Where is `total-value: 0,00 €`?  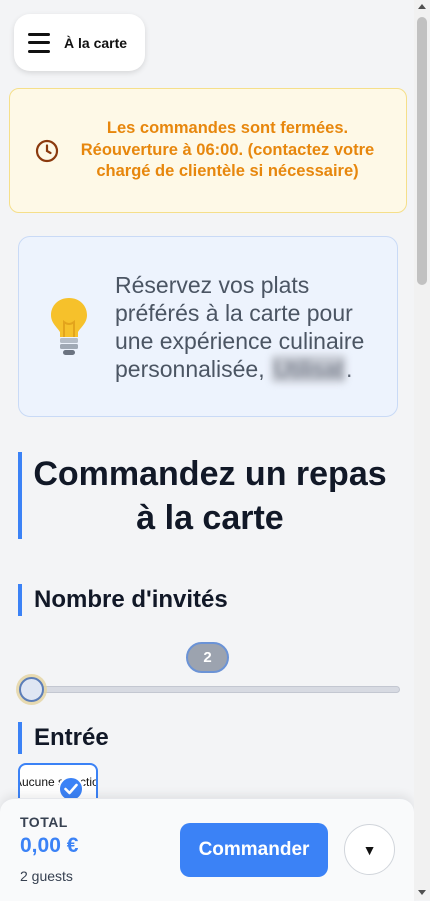 total-value: 0,00 € is located at coordinates (49, 845).